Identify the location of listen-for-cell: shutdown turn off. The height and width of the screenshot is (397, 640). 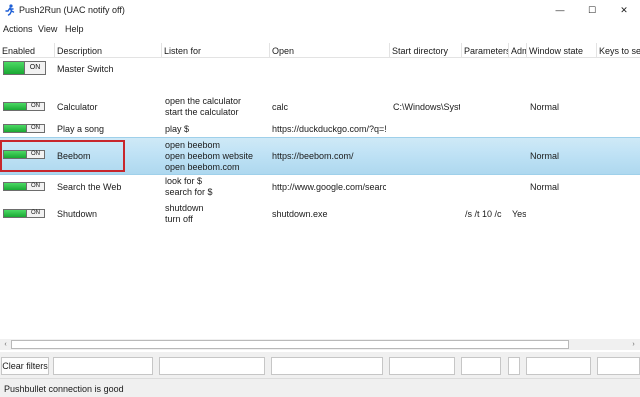
(184, 214).